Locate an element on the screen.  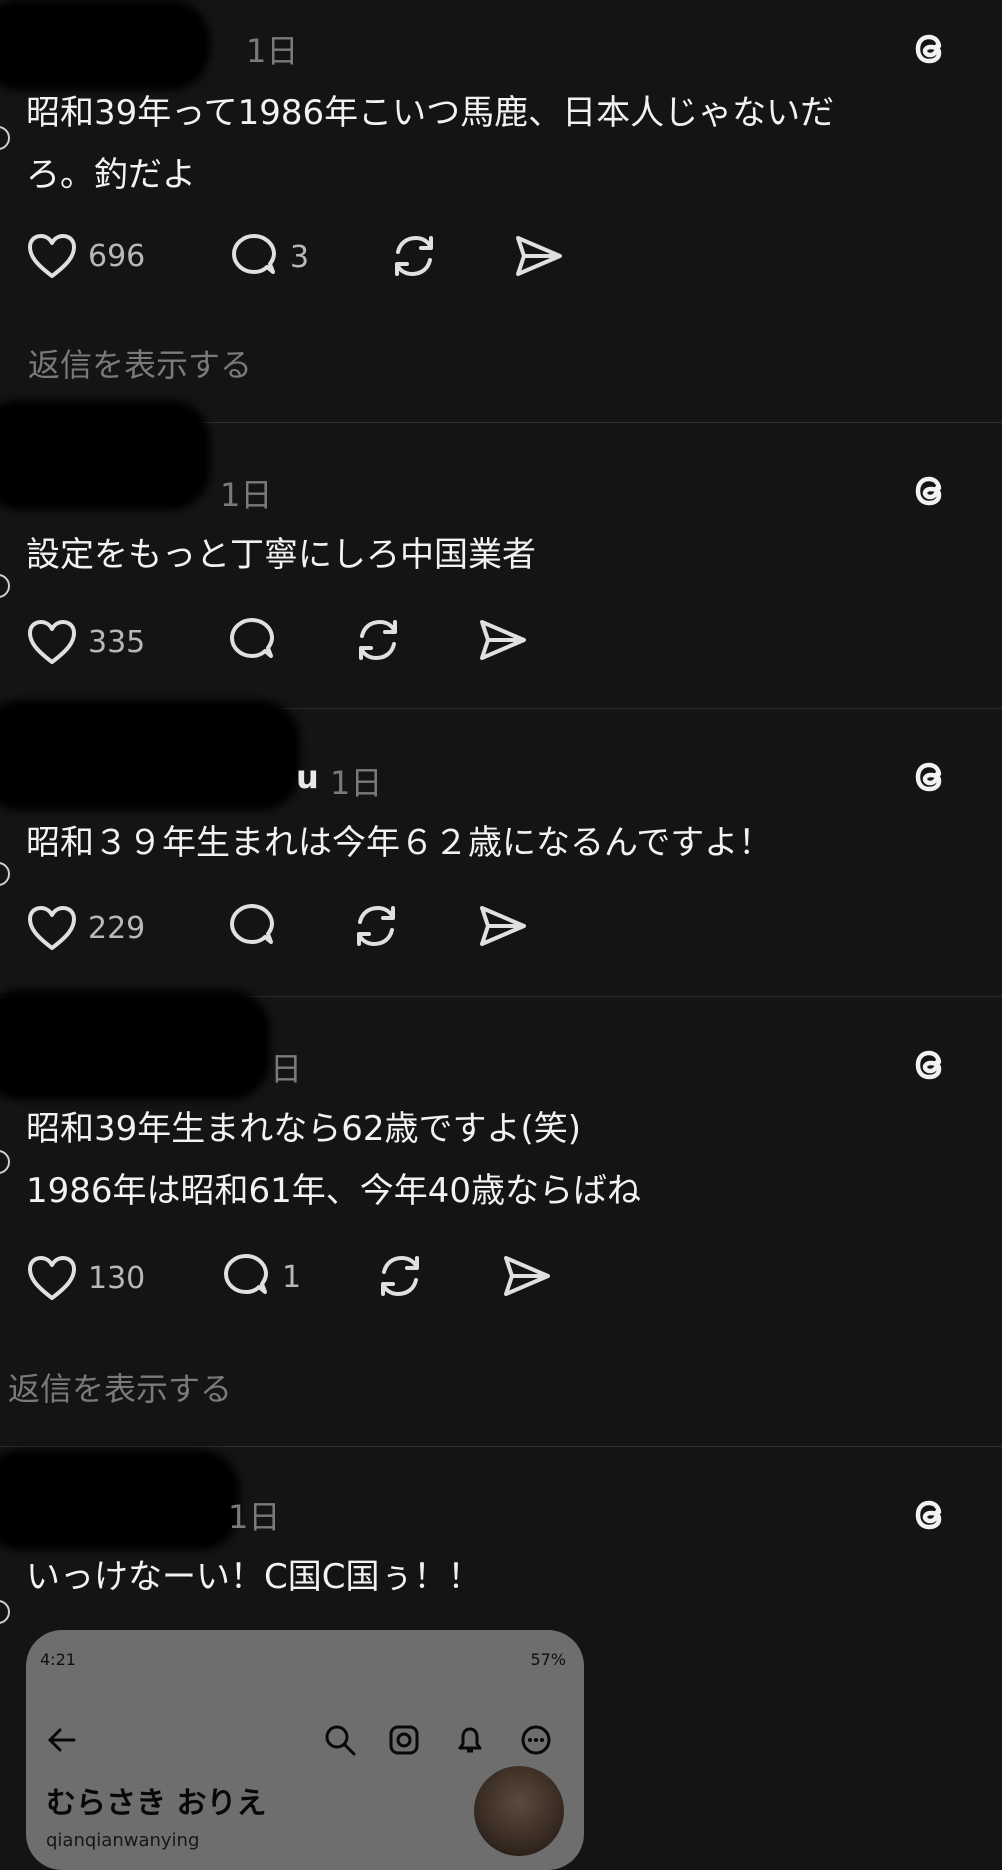
divider is located at coordinates (501, 1446).